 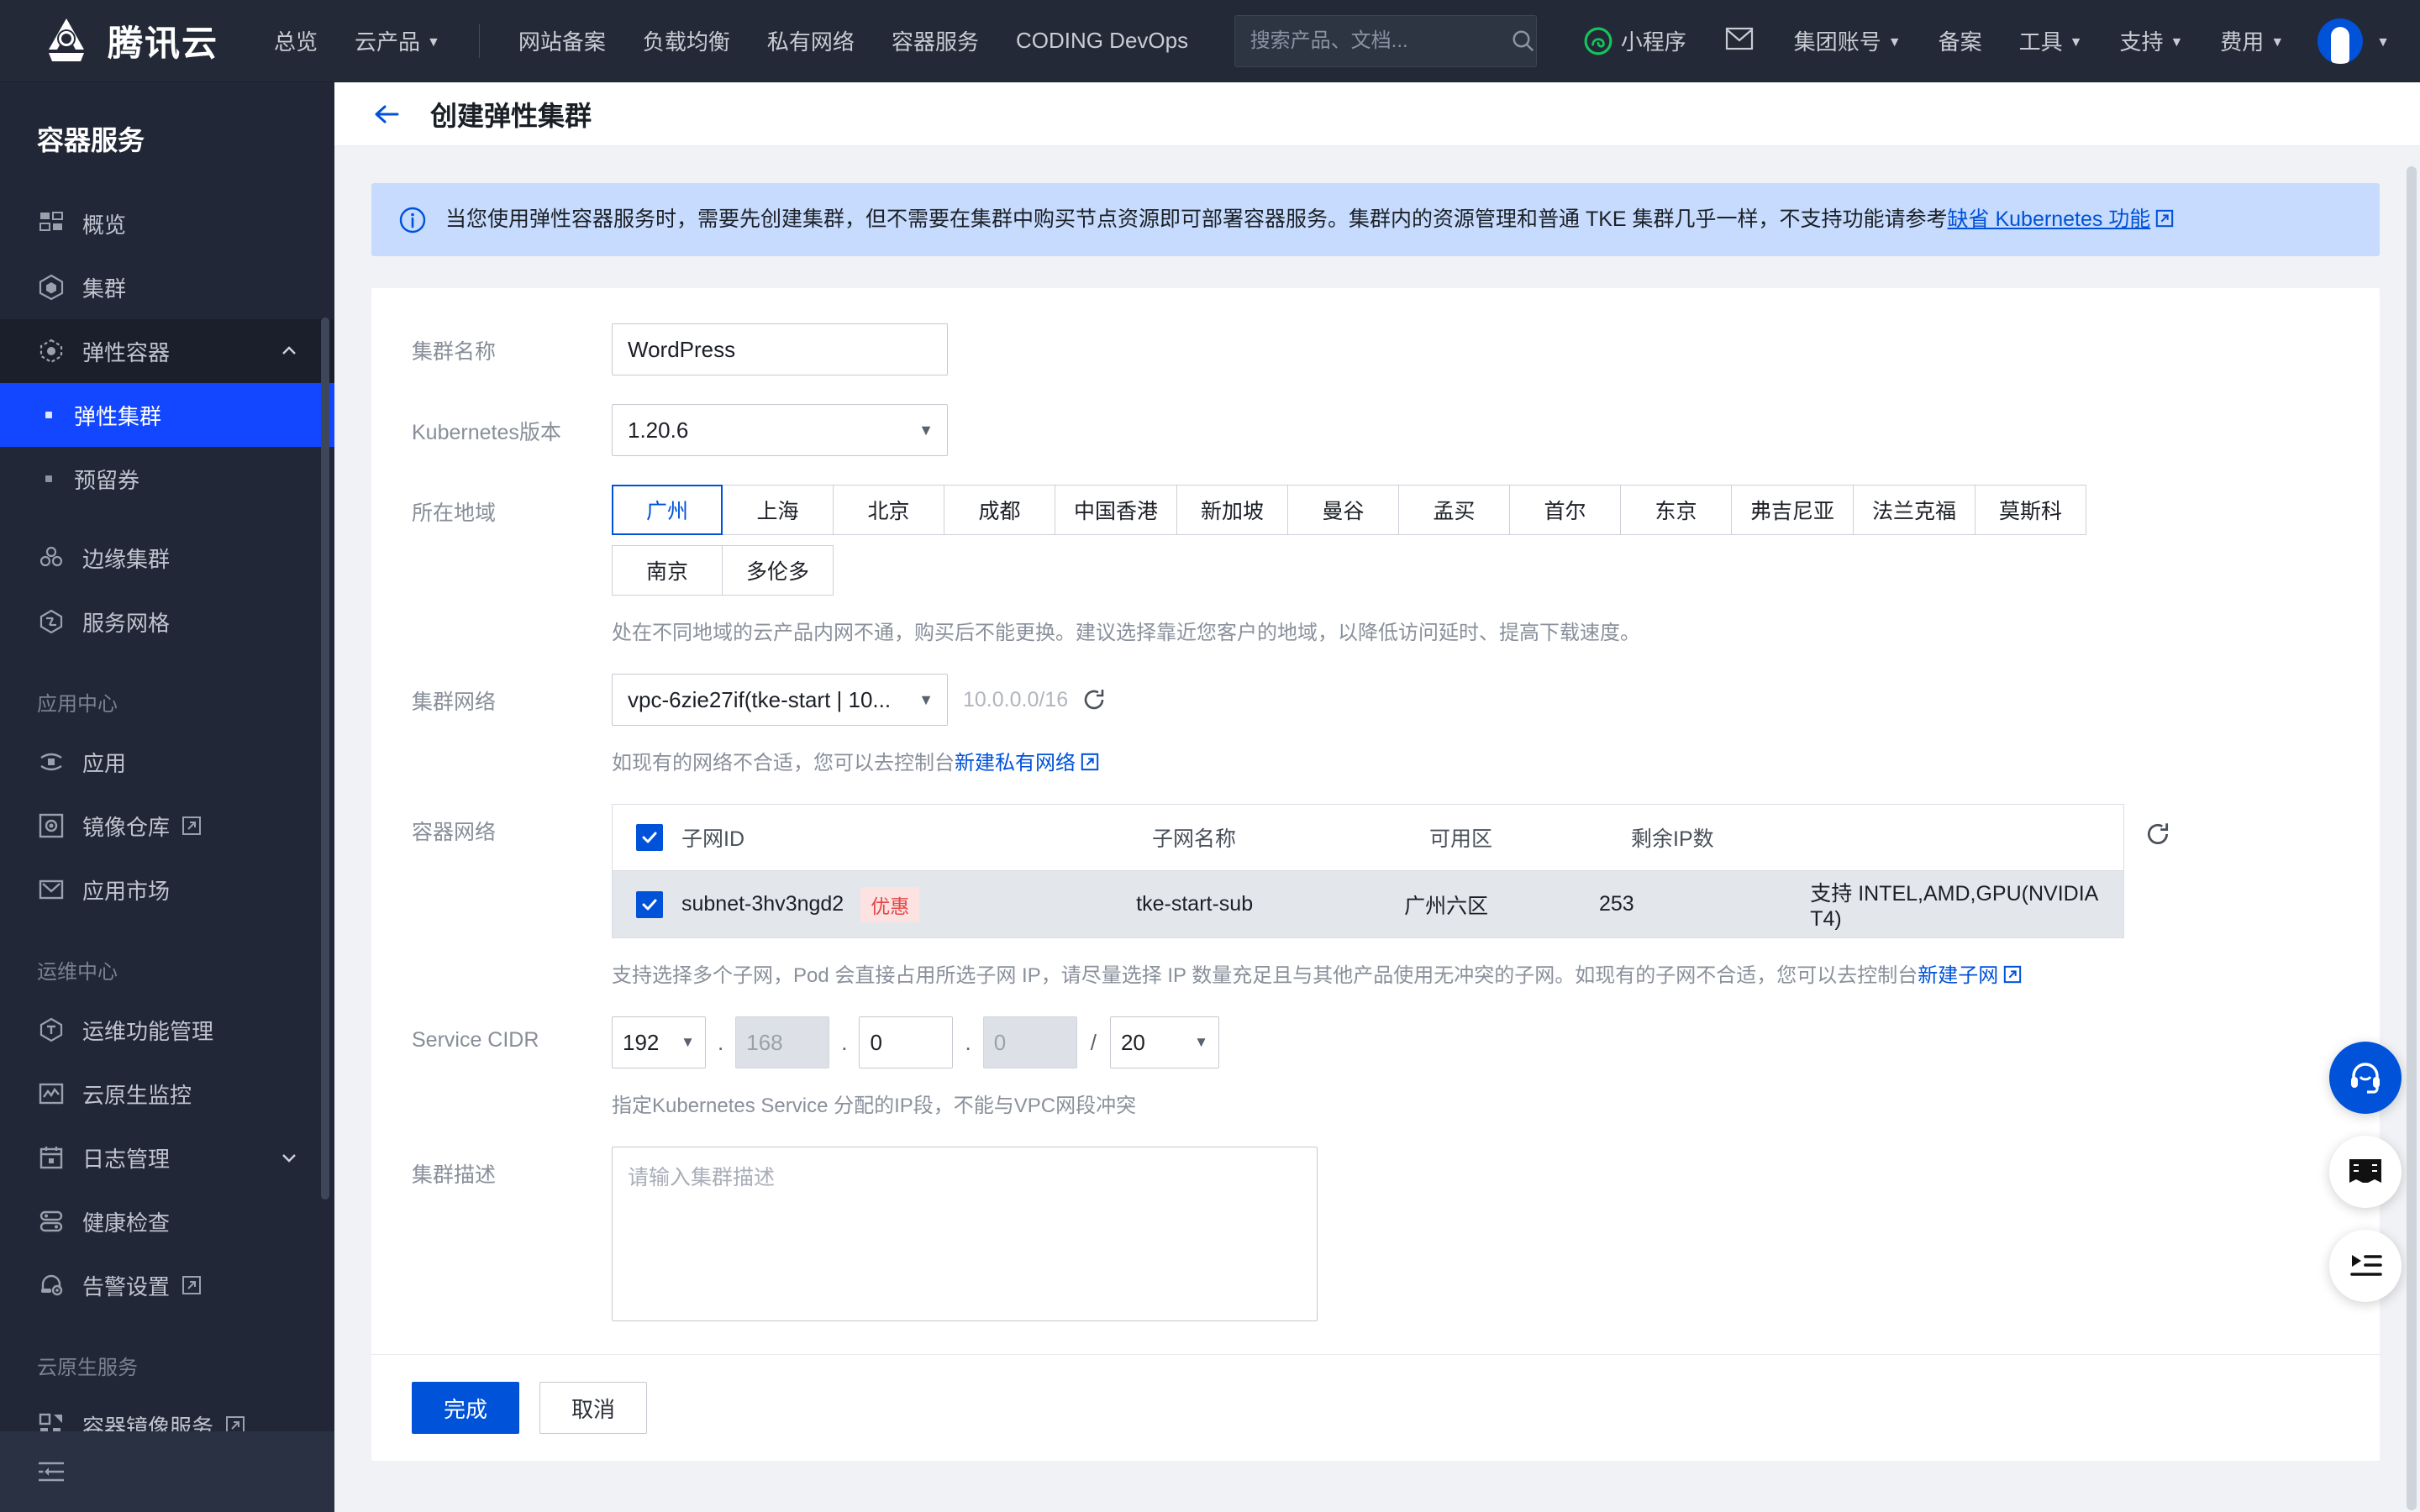 What do you see at coordinates (667, 570) in the screenshot?
I see `region-tab-nanjing: 南京` at bounding box center [667, 570].